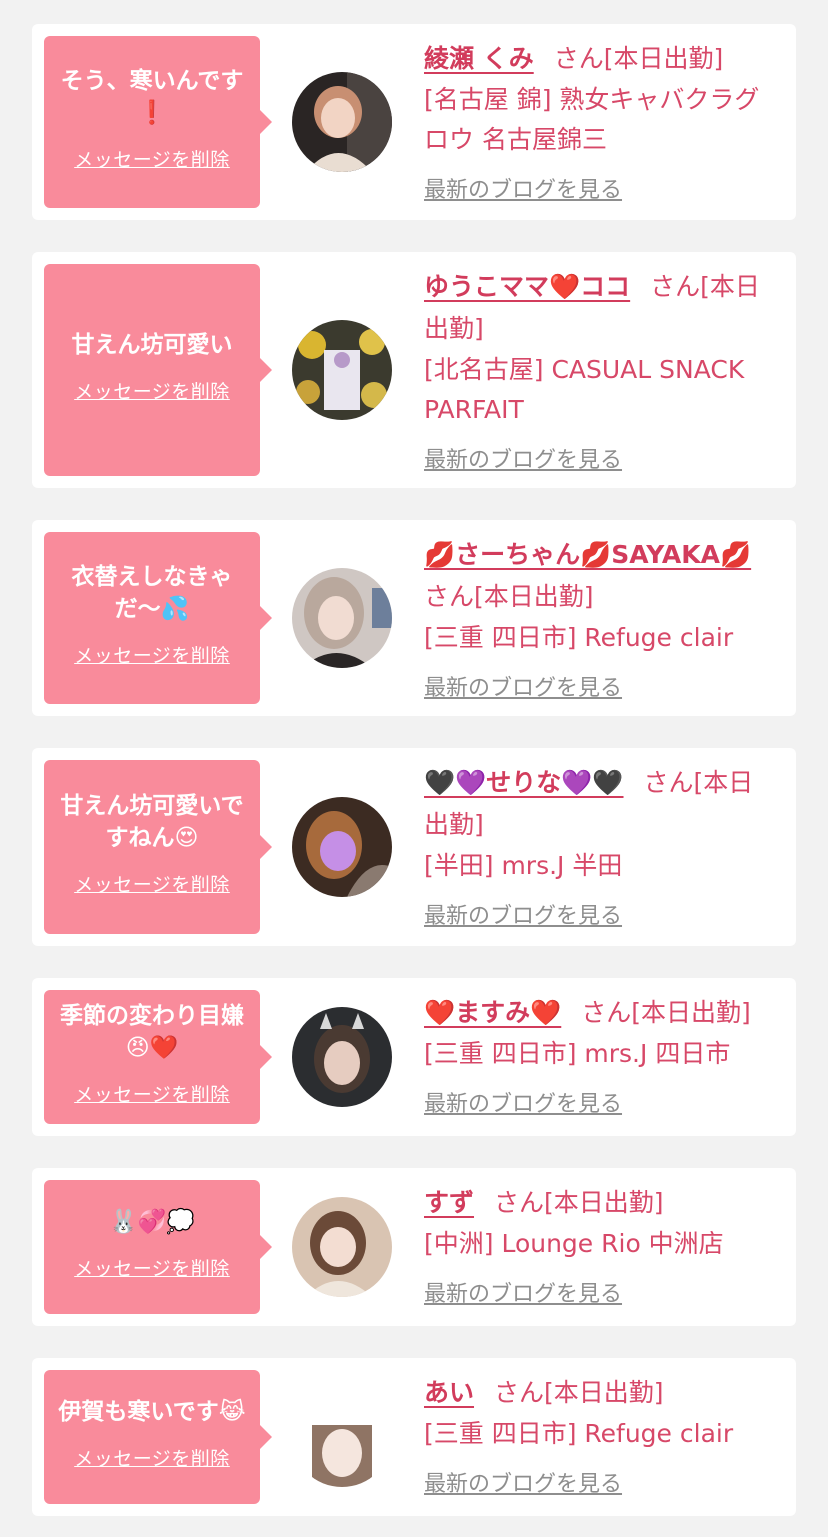 The width and height of the screenshot is (828, 1537). What do you see at coordinates (587, 554) in the screenshot?
I see `cast-name-link: 💋さーちゃん💋SAYAKA💋` at bounding box center [587, 554].